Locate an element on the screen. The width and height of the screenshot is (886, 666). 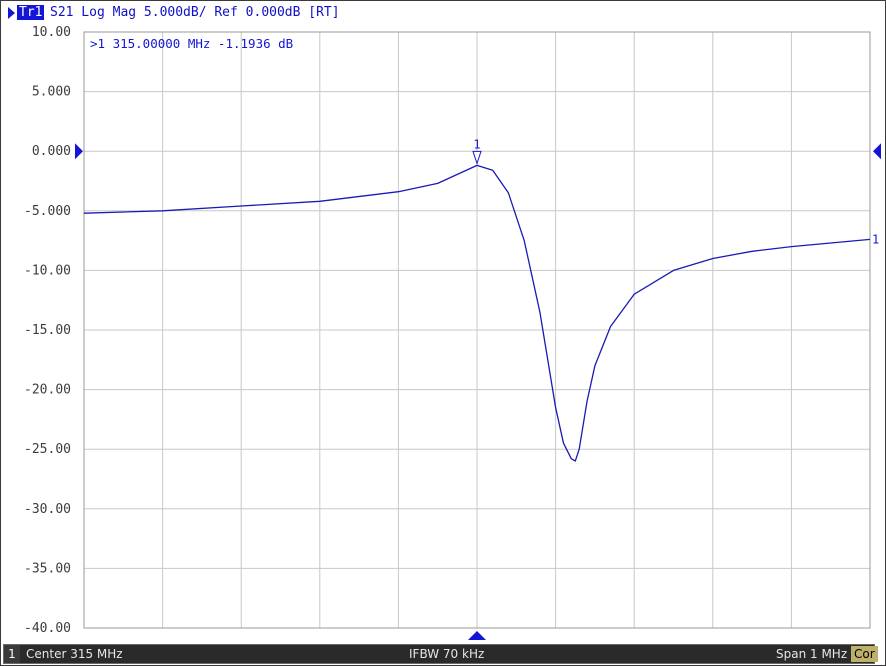
y-tick-label: 10.00 is located at coordinates (51, 32).